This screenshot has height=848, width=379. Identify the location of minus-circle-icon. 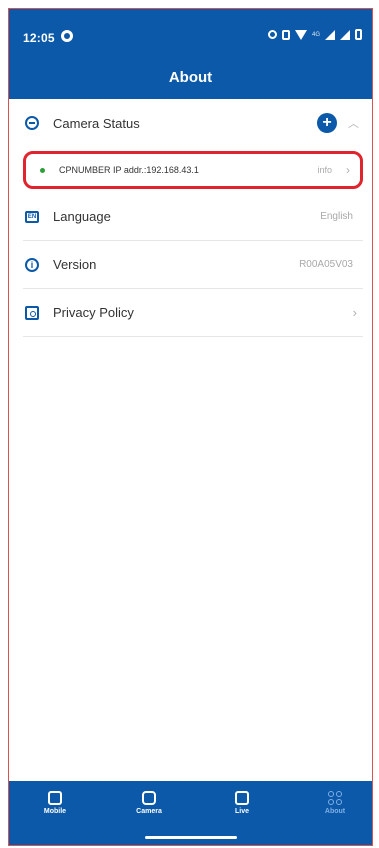
(32, 123).